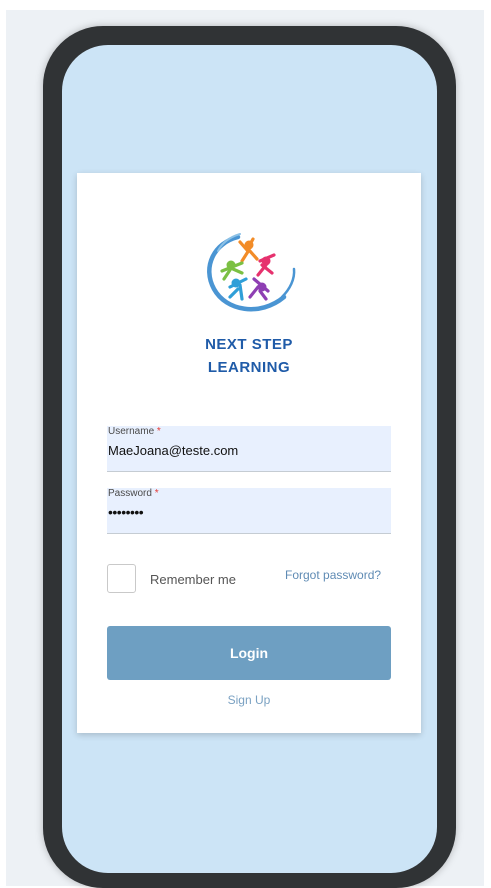  I want to click on username-field: Username *, so click(249, 449).